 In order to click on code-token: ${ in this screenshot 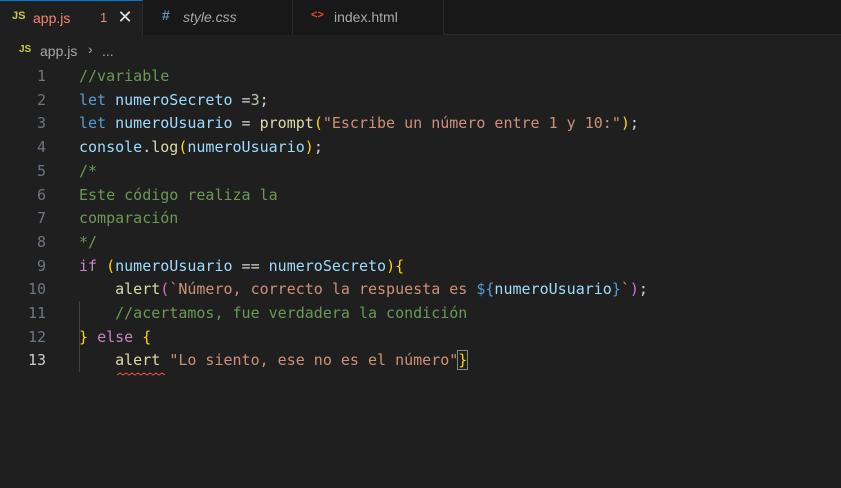, I will do `click(485, 289)`.